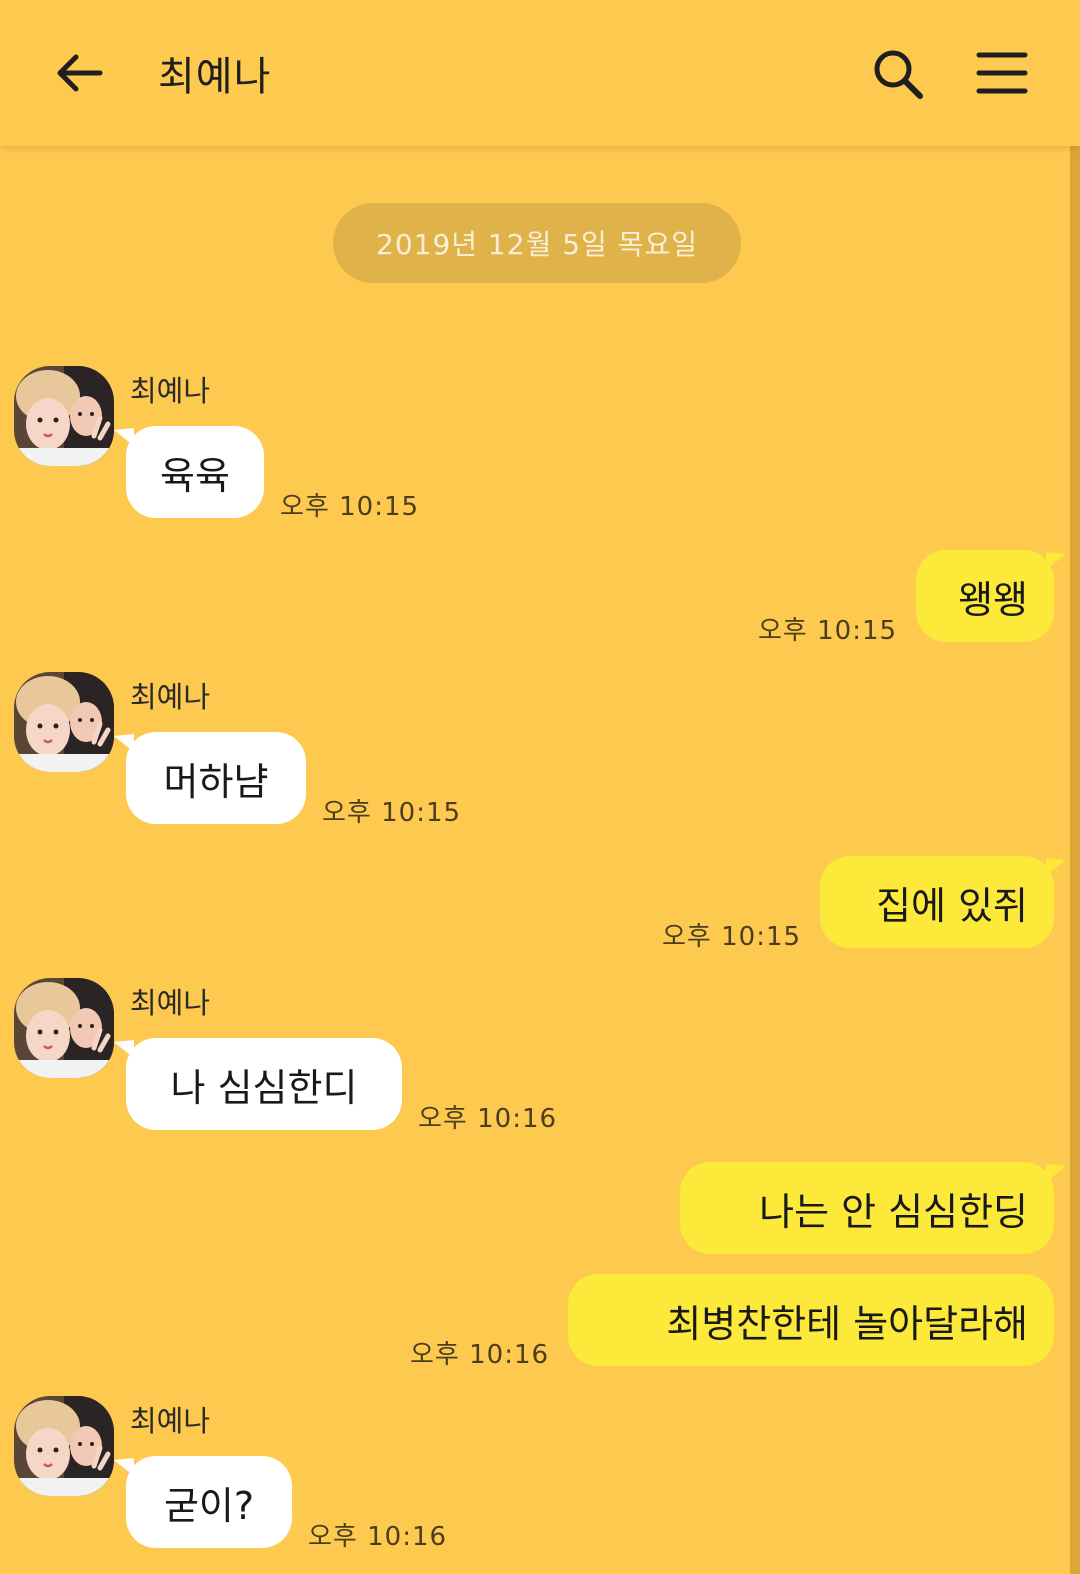 This screenshot has width=1080, height=1574. I want to click on message-text: 왱왱, so click(993, 599).